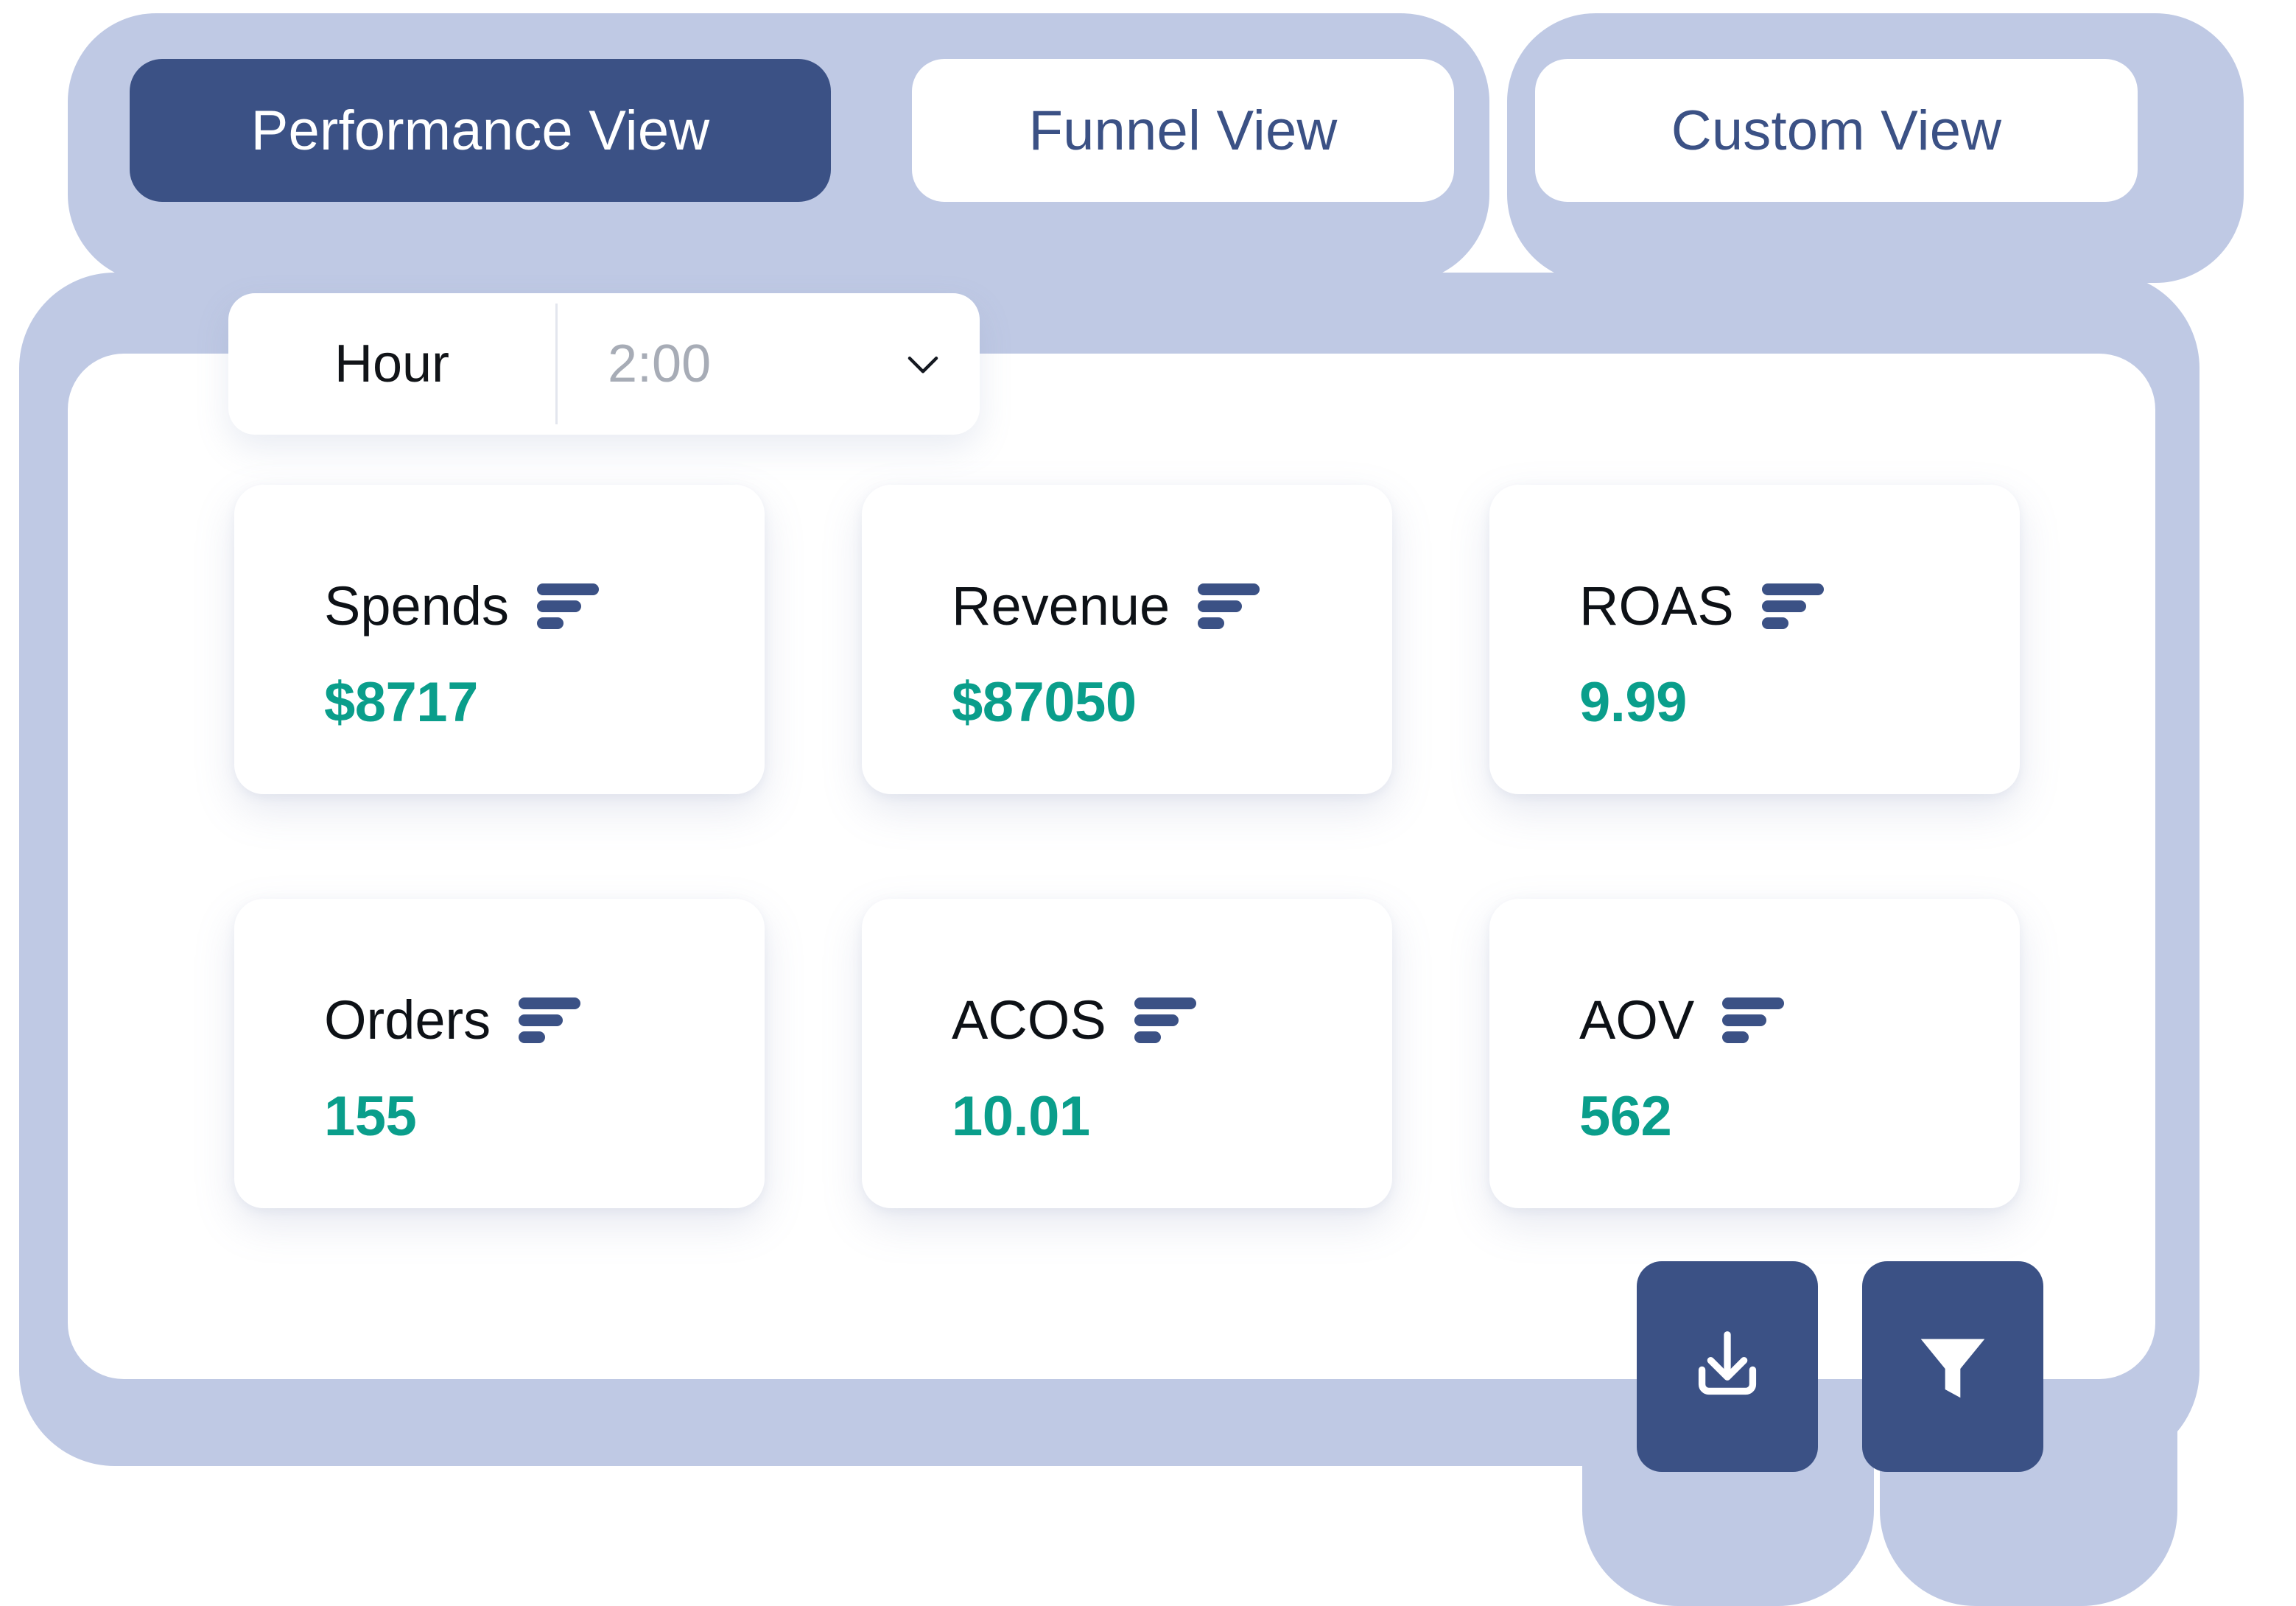  I want to click on download-icon, so click(1727, 1363).